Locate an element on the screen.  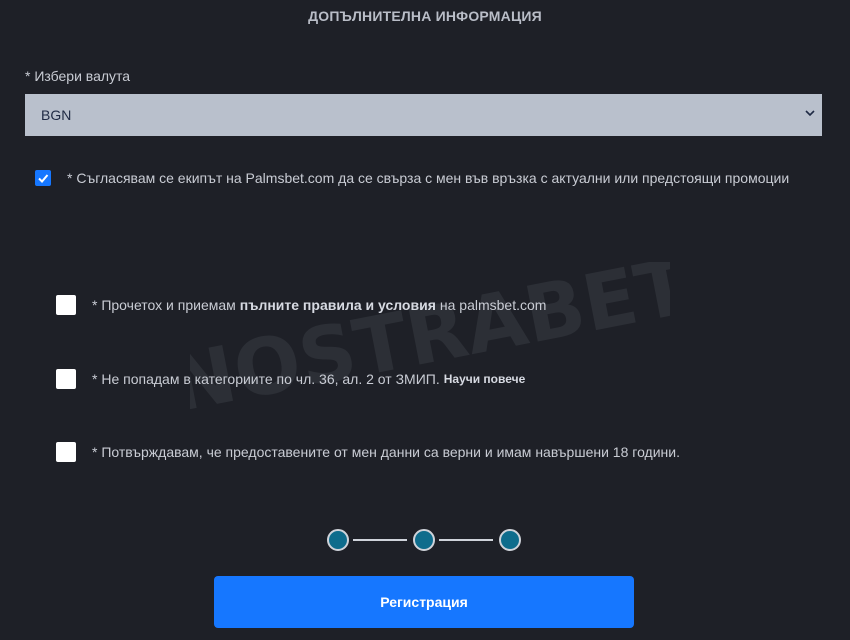
terms-link: пълните правила и условия is located at coordinates (338, 305).